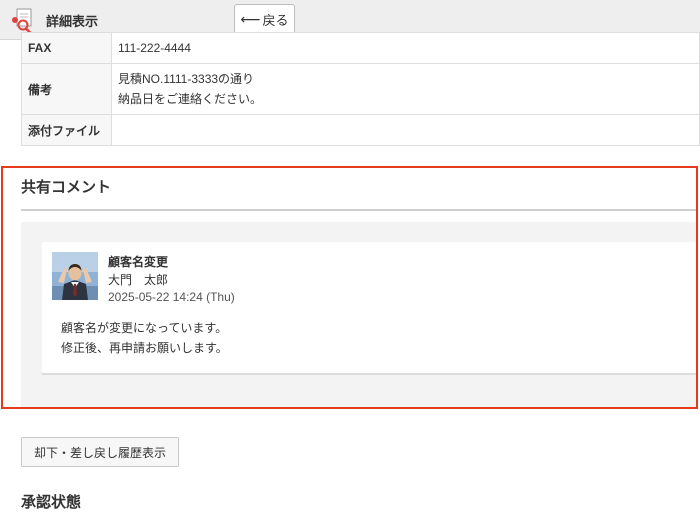 The height and width of the screenshot is (519, 700). I want to click on table-row: 添付ファイル, so click(360, 130).